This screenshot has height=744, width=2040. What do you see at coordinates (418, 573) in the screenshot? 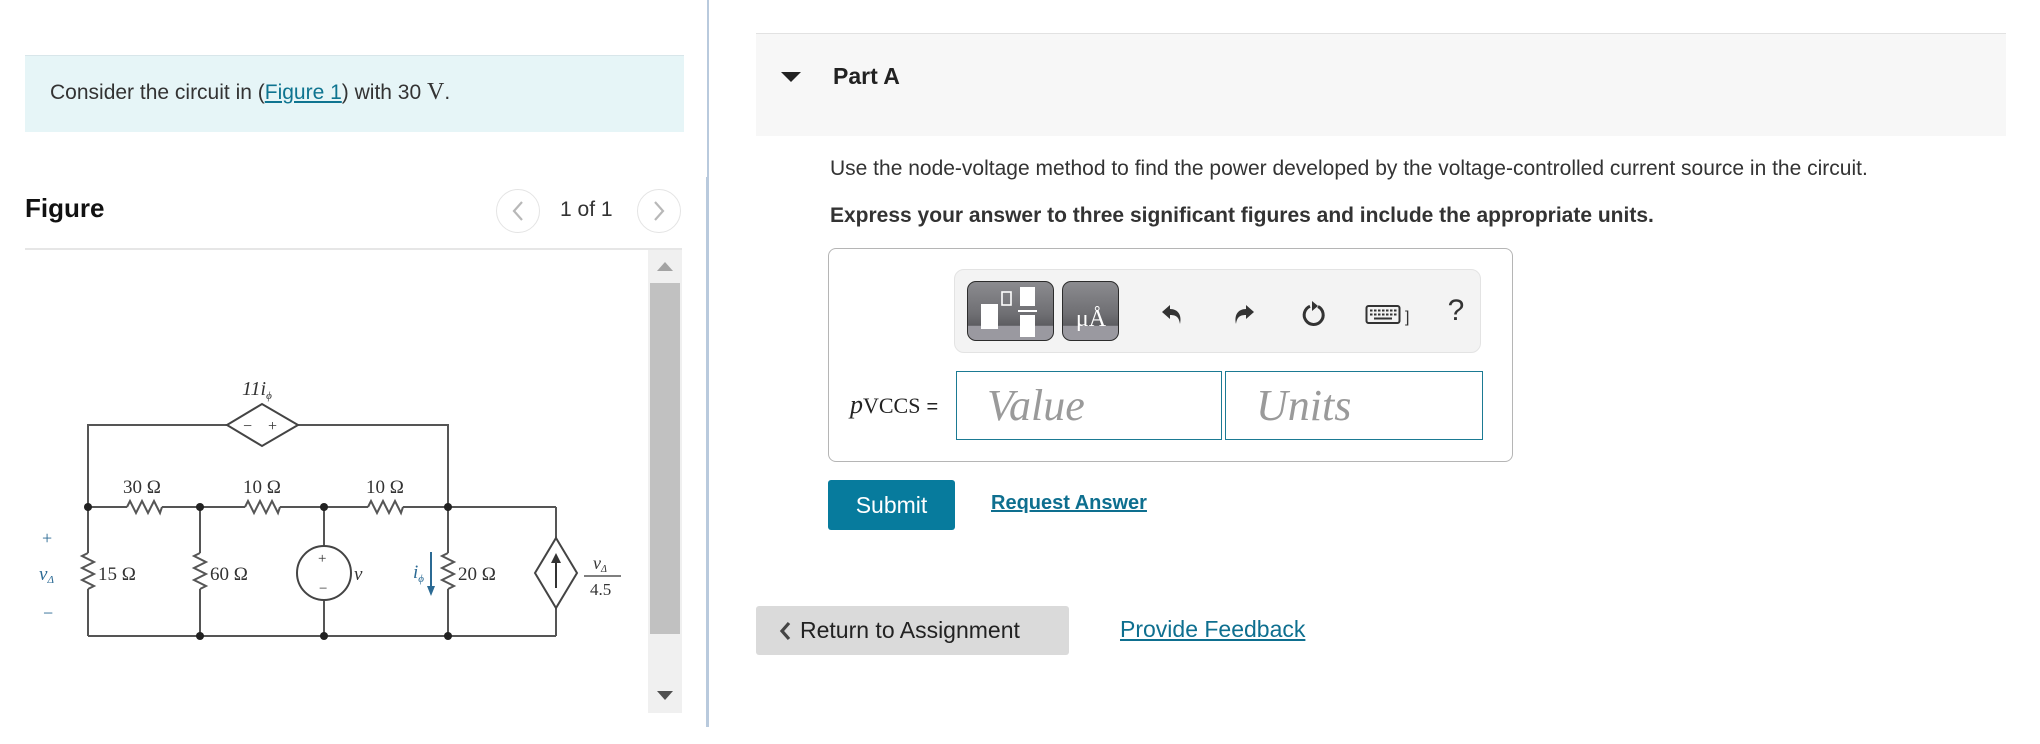
I see `i-phi-label: iϕ` at bounding box center [418, 573].